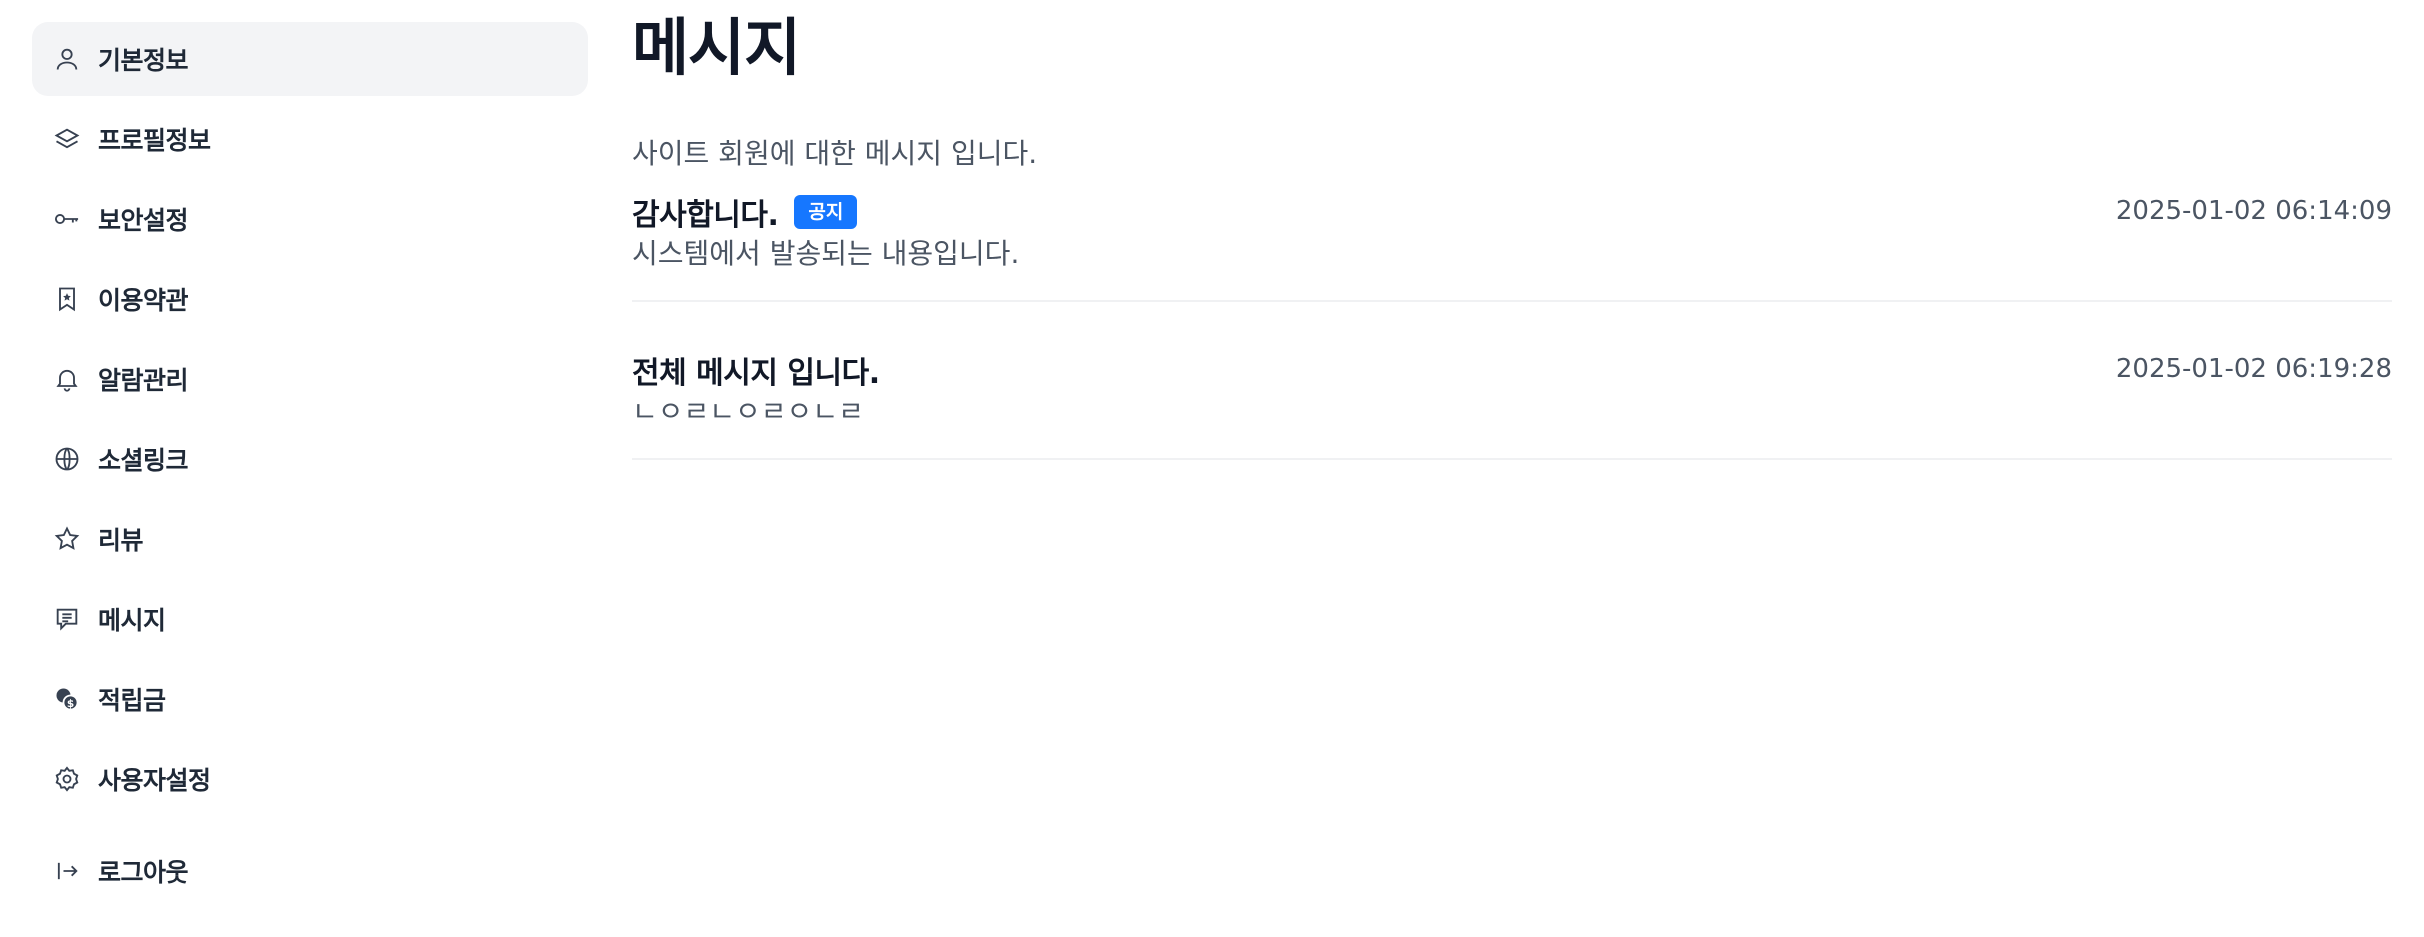 The image size is (2424, 937). I want to click on sidebar-item-label: 적립금, so click(132, 700).